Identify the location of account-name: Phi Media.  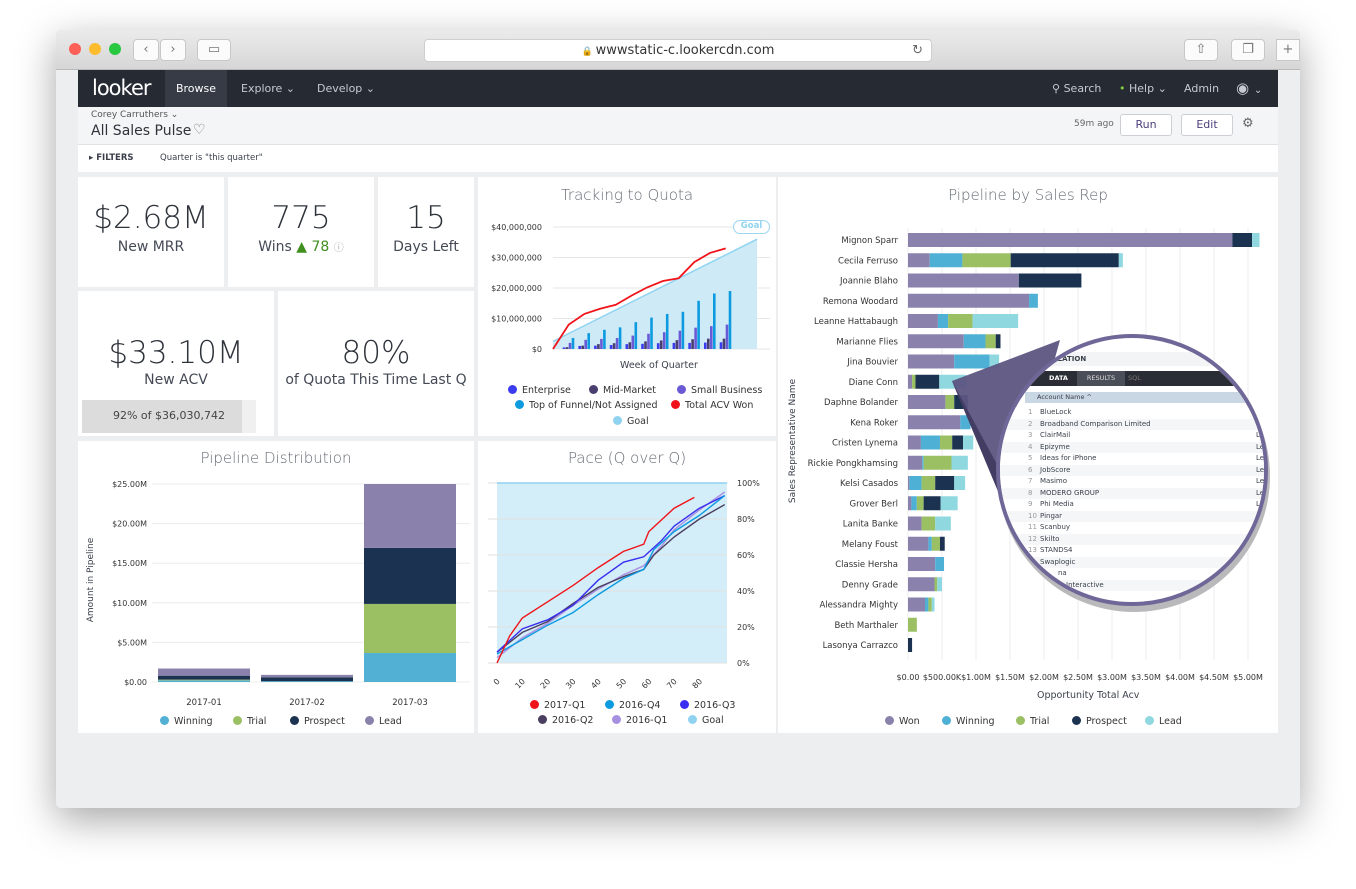
(1057, 505).